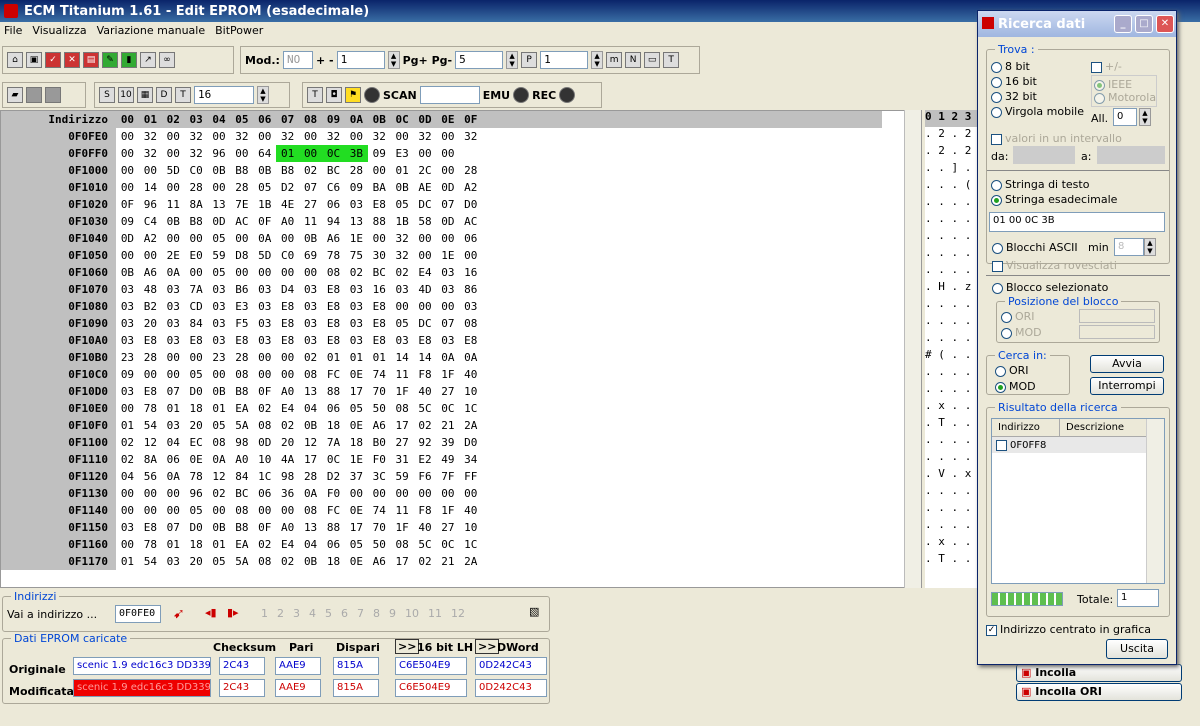 Image resolution: width=1200 pixels, height=726 pixels. I want to click on terminal-icon: T, so click(315, 95).